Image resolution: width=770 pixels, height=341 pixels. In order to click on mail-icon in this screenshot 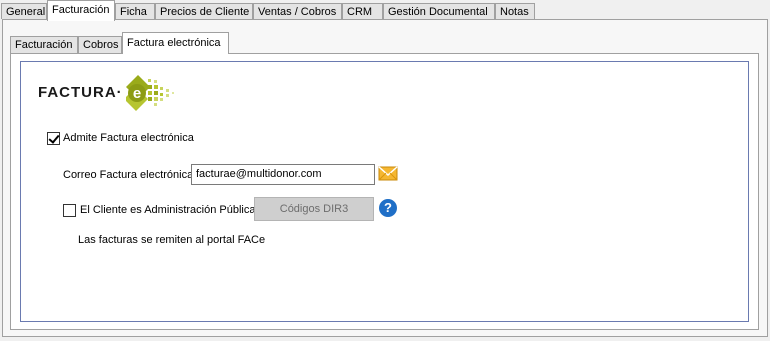, I will do `click(388, 173)`.